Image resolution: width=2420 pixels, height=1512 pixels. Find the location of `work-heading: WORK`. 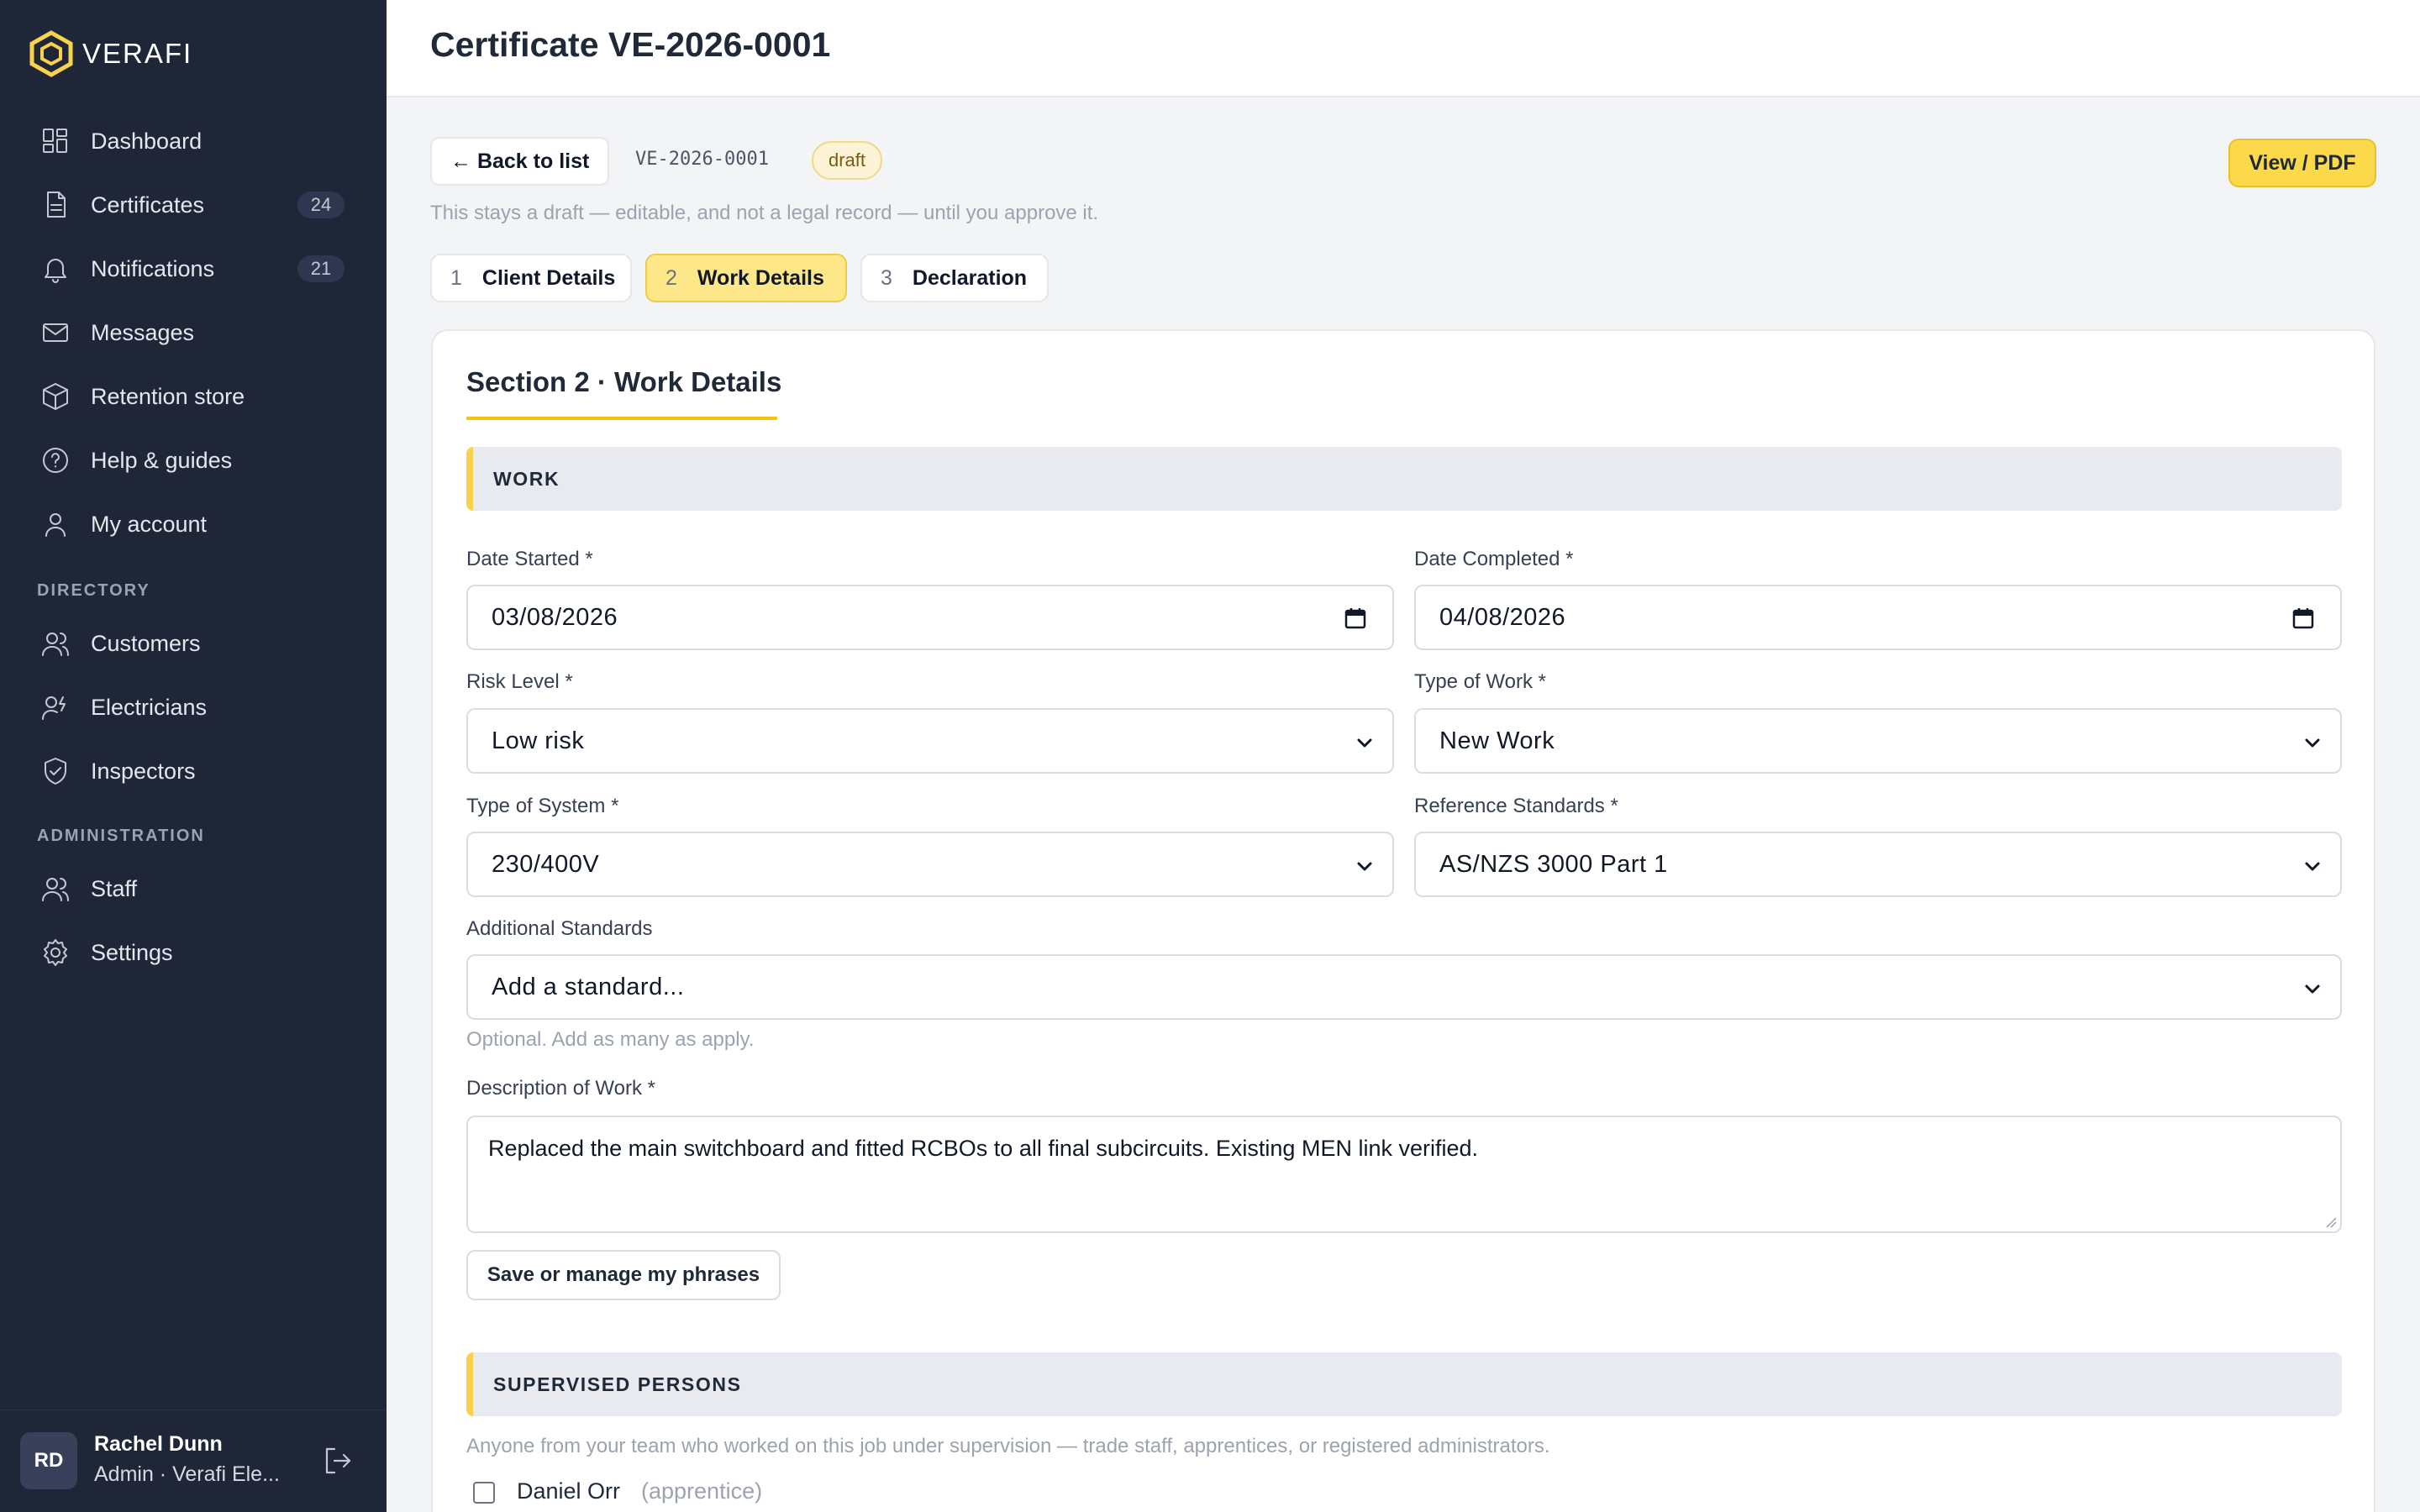

work-heading: WORK is located at coordinates (526, 478).